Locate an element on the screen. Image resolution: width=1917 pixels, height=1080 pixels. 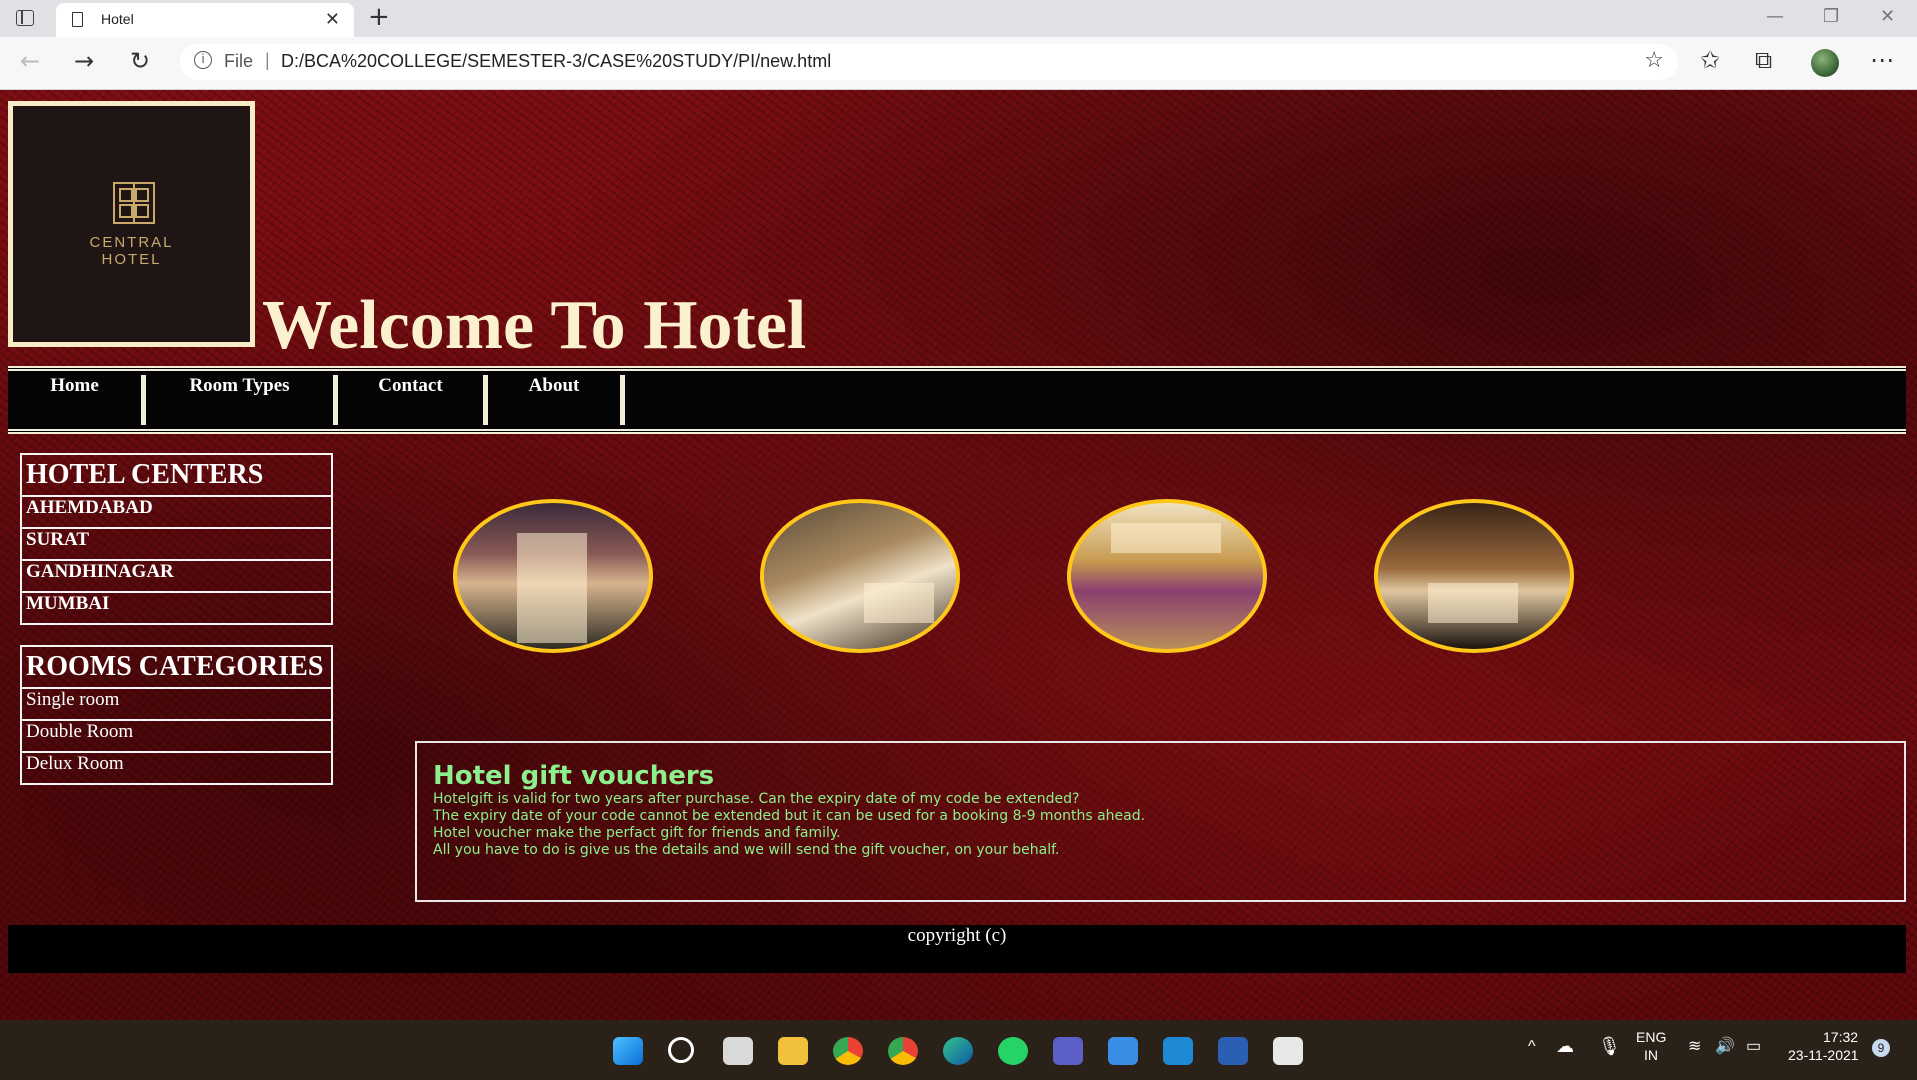
hotel-lobby-image is located at coordinates (1167, 576).